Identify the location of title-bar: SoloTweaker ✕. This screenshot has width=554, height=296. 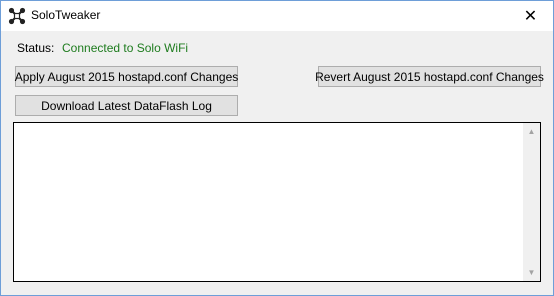
(277, 16).